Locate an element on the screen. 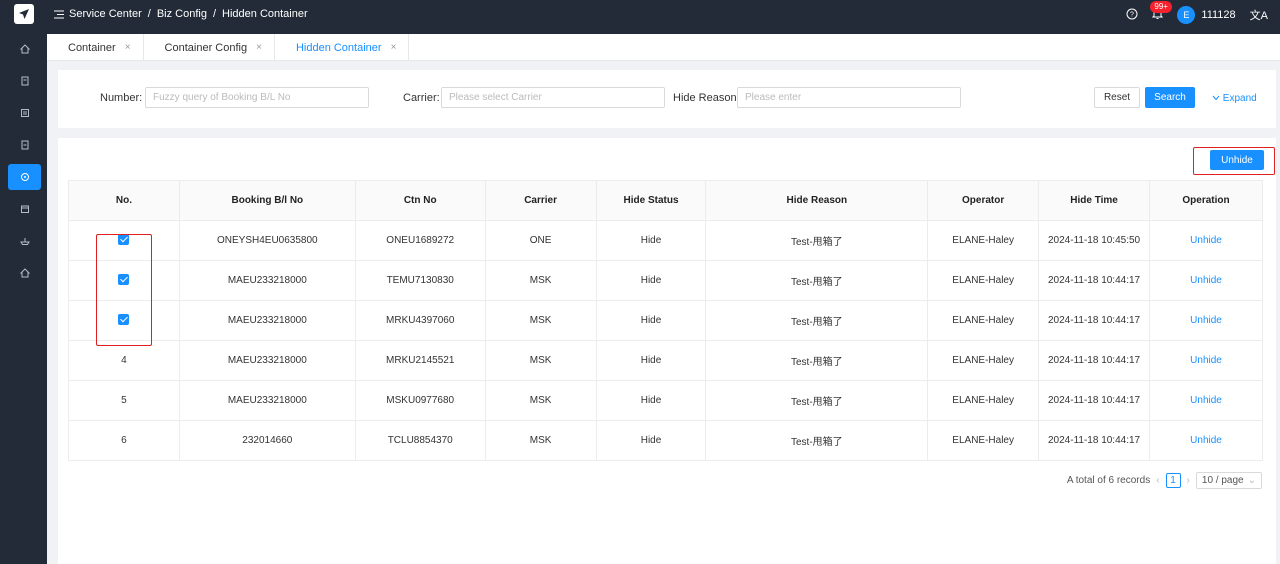 This screenshot has width=1280, height=564. cell-ctn: TEMU7130830 is located at coordinates (420, 280).